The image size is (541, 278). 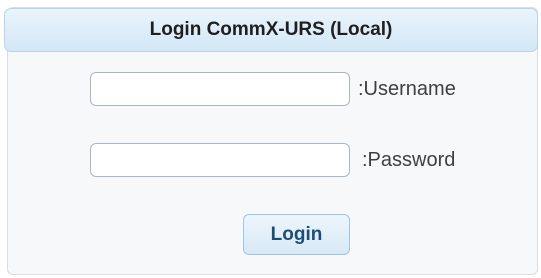 What do you see at coordinates (409, 159) in the screenshot?
I see `password-label: :Password` at bounding box center [409, 159].